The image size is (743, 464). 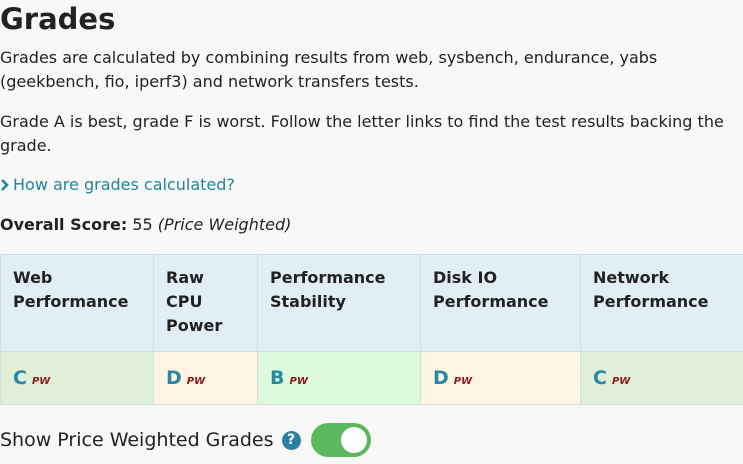 I want to click on overall-score-qualifier: (Price Weighted), so click(x=224, y=224).